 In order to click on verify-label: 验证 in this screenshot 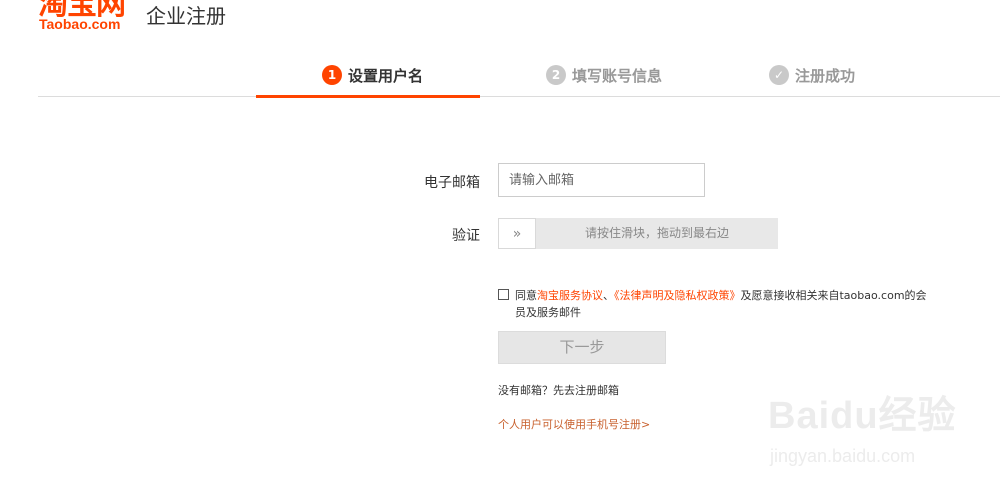, I will do `click(466, 236)`.